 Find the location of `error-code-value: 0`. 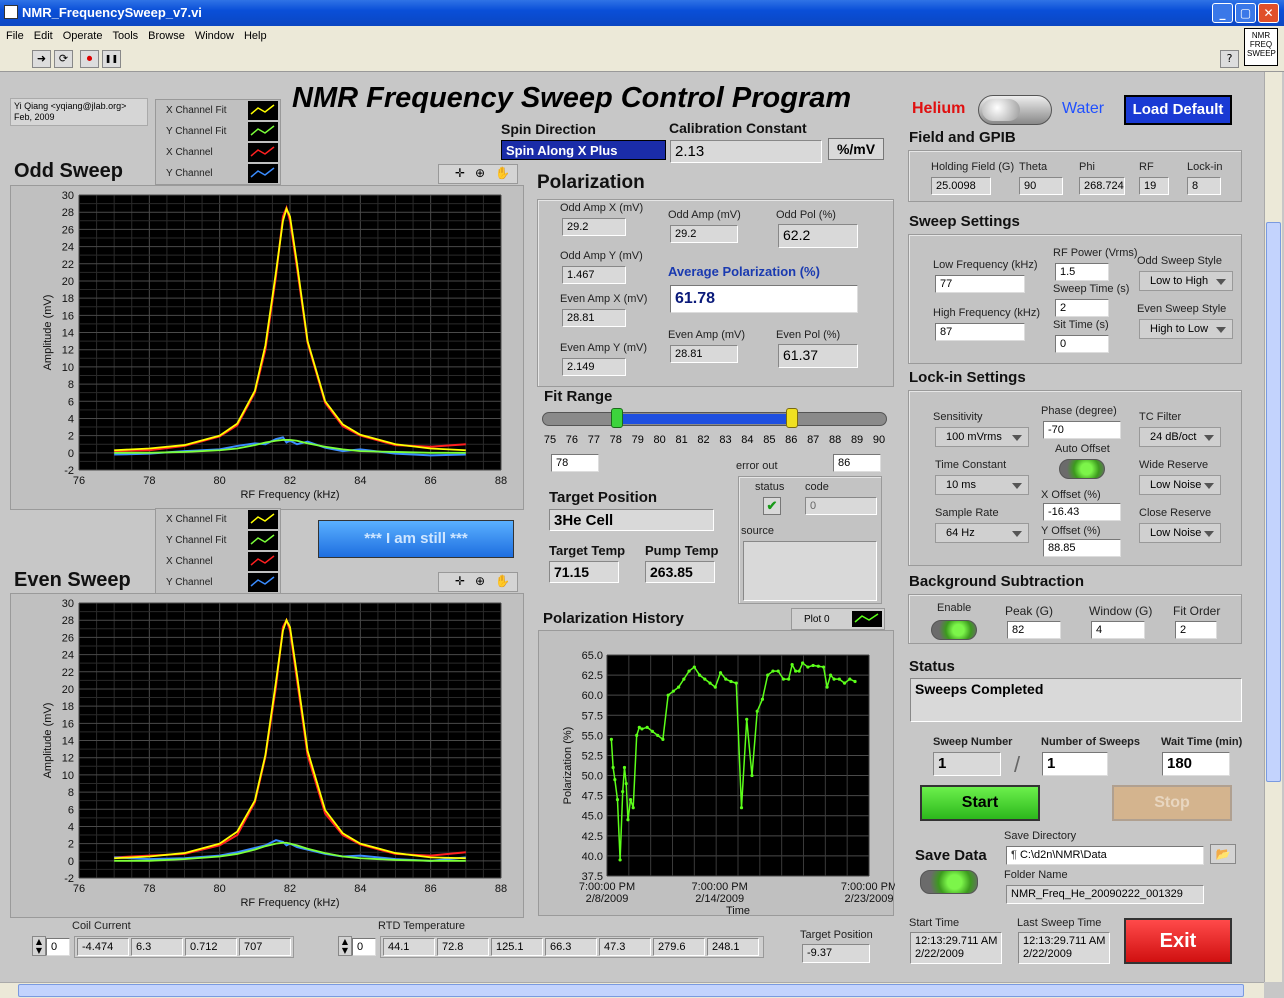

error-code-value: 0 is located at coordinates (841, 506).